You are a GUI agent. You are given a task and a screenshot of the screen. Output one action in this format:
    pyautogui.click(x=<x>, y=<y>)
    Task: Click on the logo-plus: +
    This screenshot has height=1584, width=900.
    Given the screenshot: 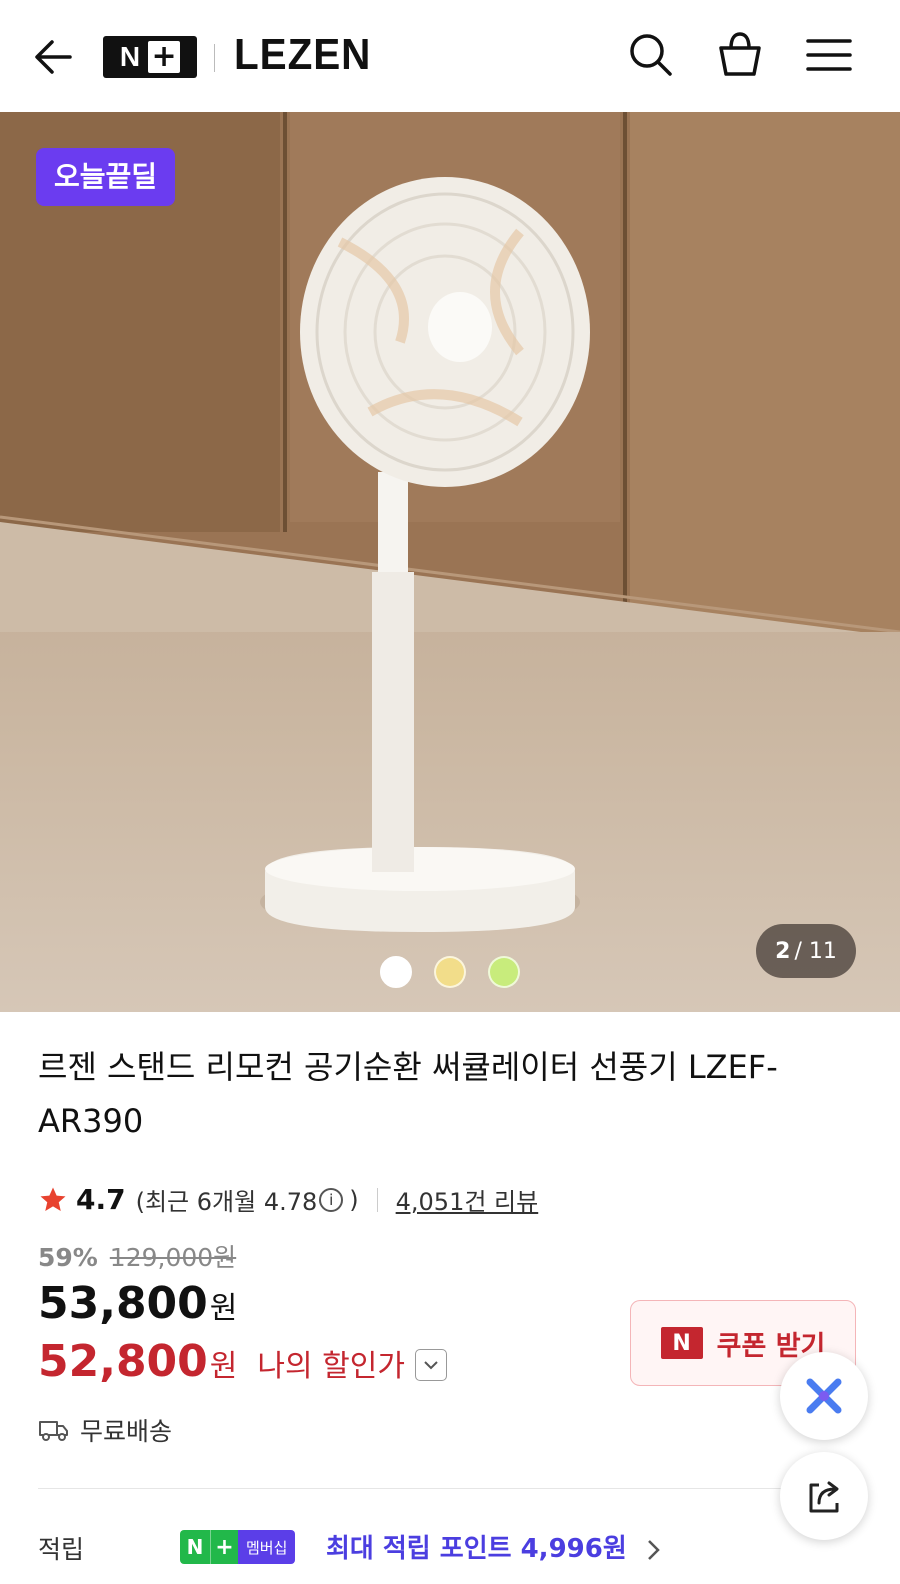 What is the action you would take?
    pyautogui.click(x=164, y=57)
    